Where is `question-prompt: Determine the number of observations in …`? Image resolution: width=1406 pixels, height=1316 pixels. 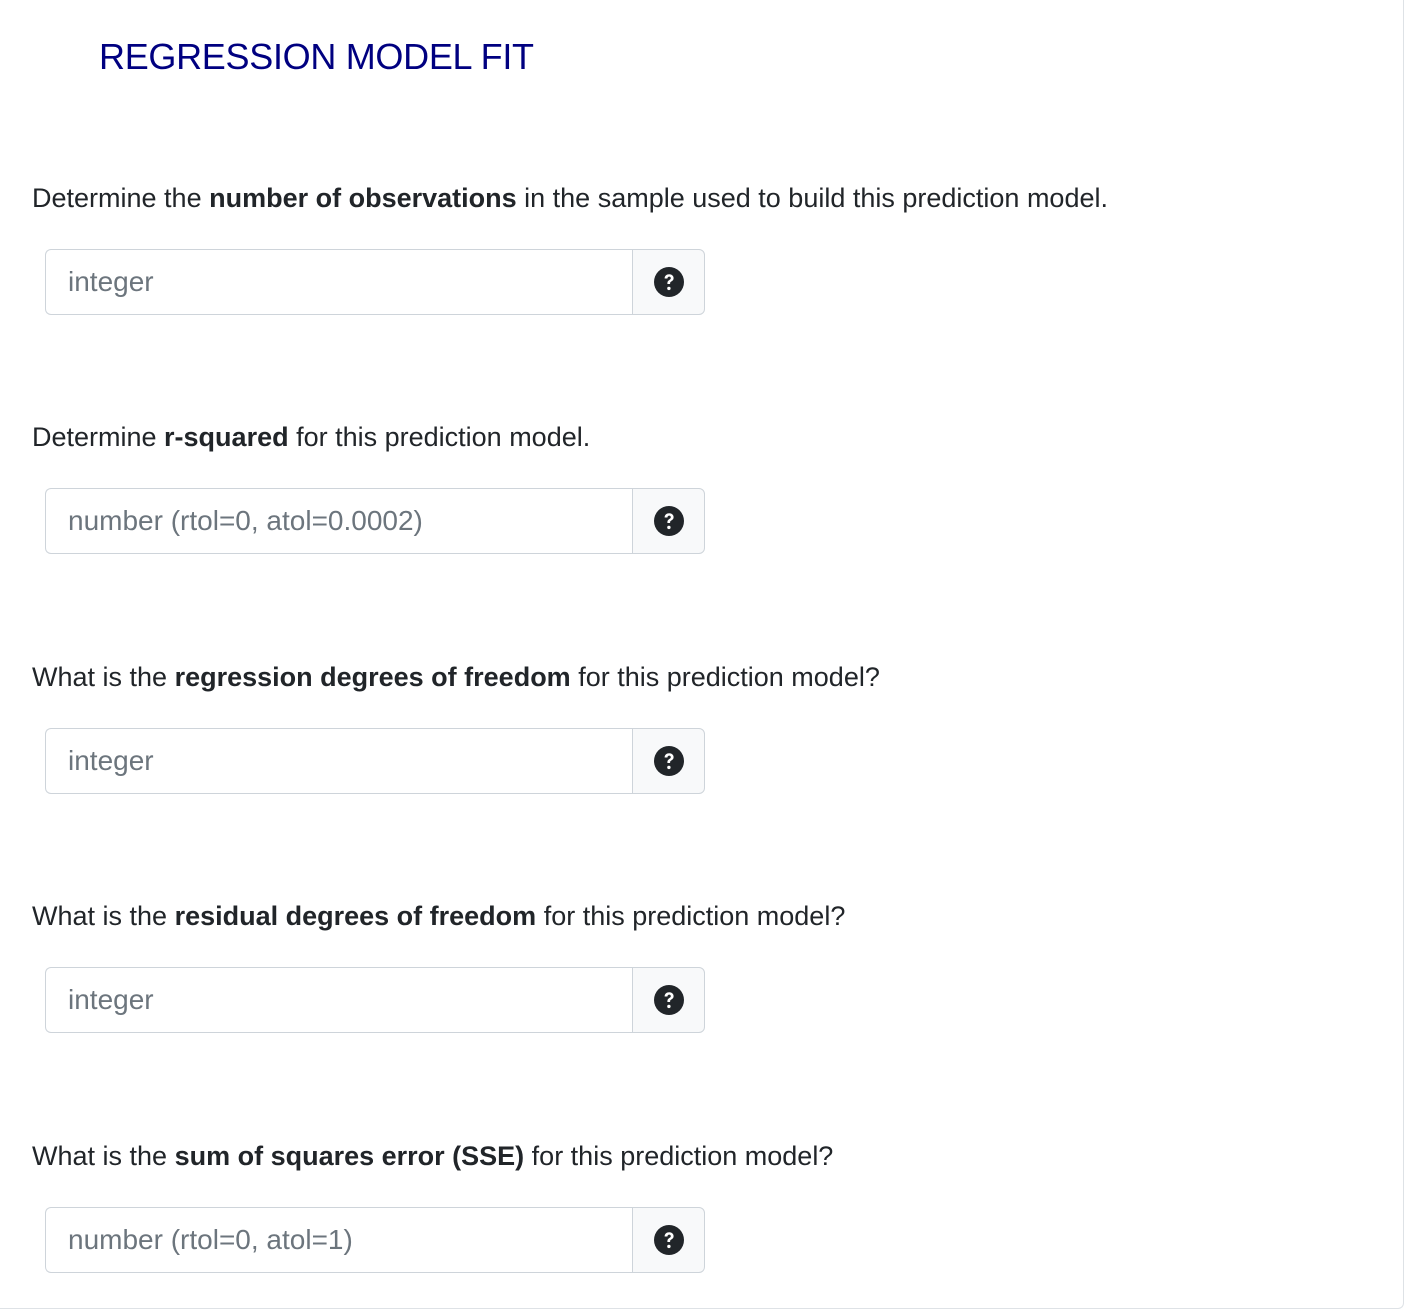
question-prompt: Determine the number of observations in … is located at coordinates (570, 198).